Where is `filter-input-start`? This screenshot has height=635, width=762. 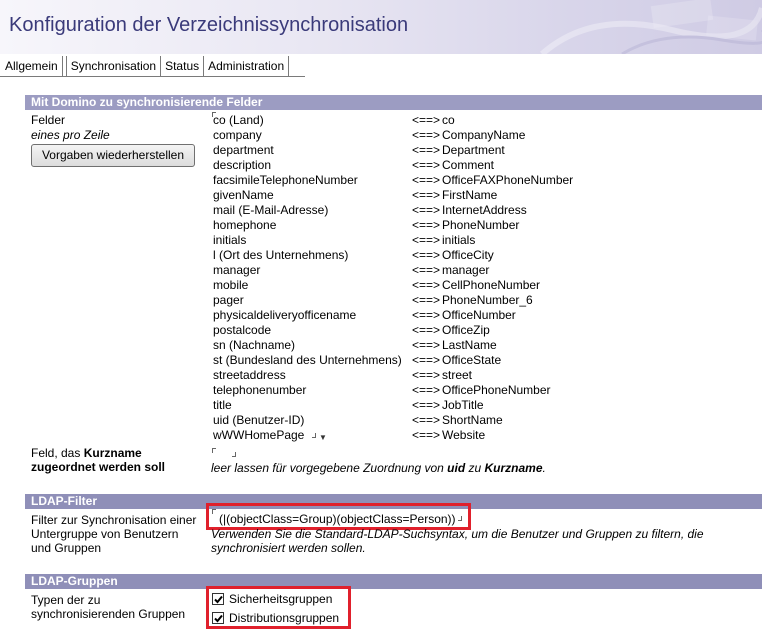 filter-input-start is located at coordinates (214, 511).